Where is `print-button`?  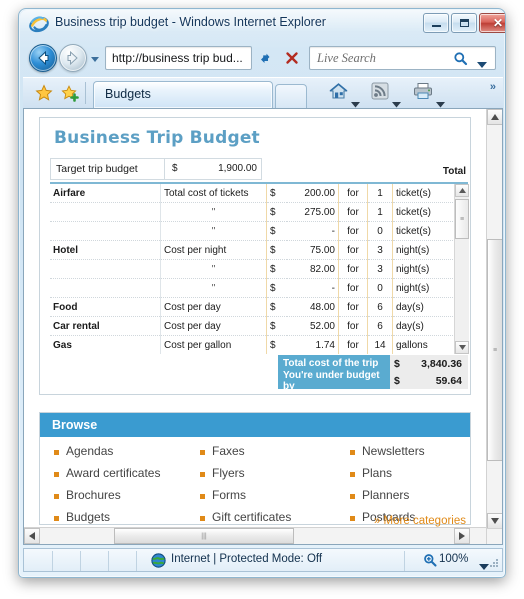
print-button is located at coordinates (429, 95).